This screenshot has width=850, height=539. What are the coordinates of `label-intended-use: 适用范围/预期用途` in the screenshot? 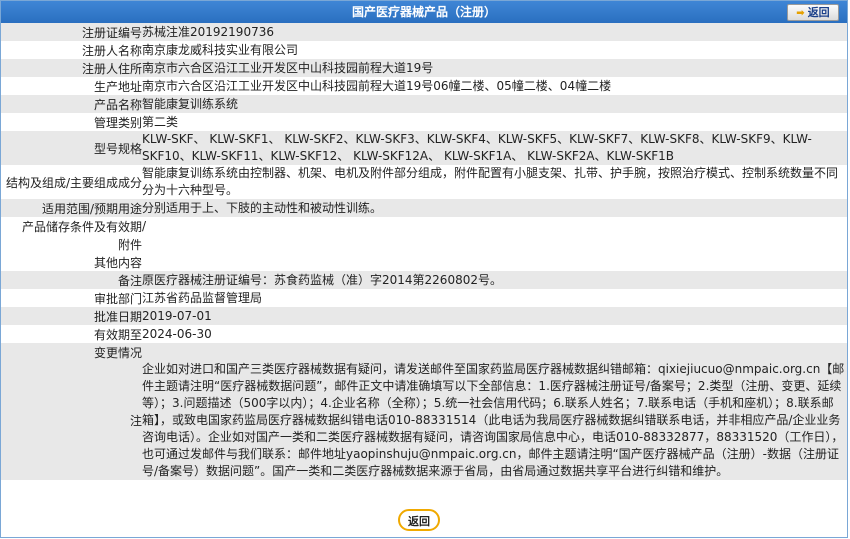 It's located at (71, 208).